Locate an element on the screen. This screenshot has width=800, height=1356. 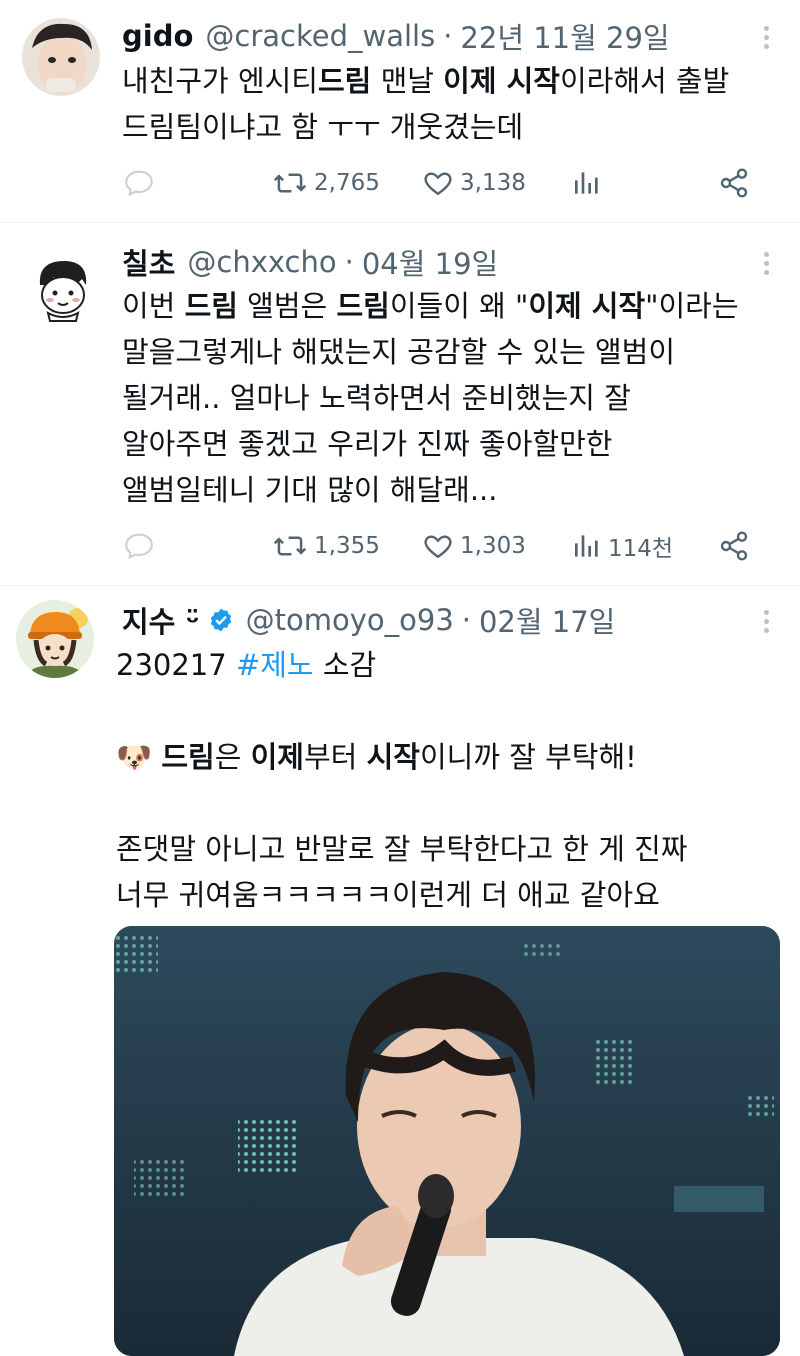
tweet-actions: 1,355 1,303 114천 is located at coordinates (442, 546).